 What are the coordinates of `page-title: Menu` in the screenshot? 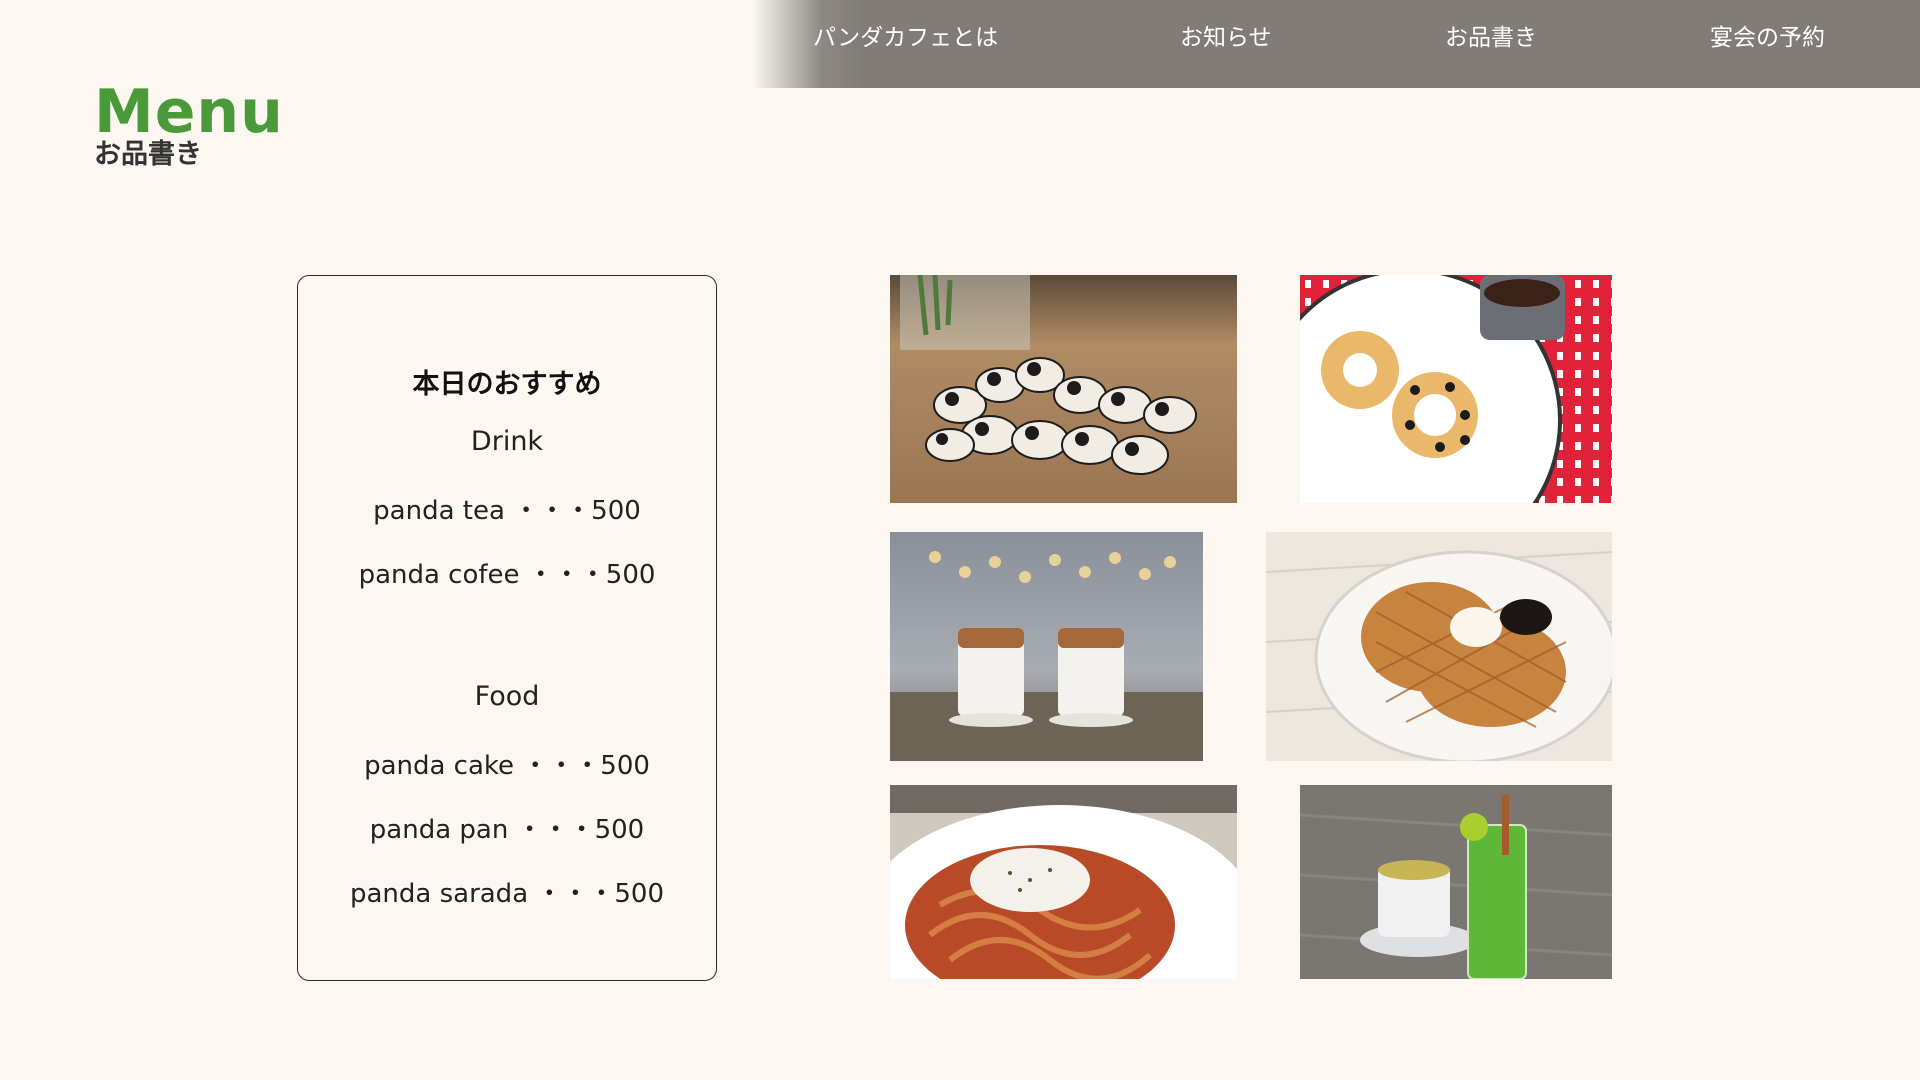 It's located at (189, 112).